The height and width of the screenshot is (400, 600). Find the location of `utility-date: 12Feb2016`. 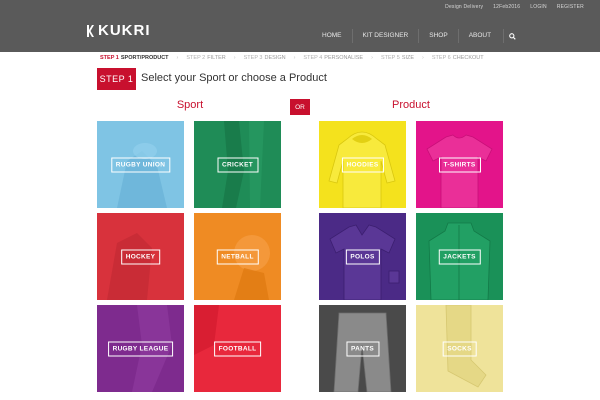

utility-date: 12Feb2016 is located at coordinates (507, 7).